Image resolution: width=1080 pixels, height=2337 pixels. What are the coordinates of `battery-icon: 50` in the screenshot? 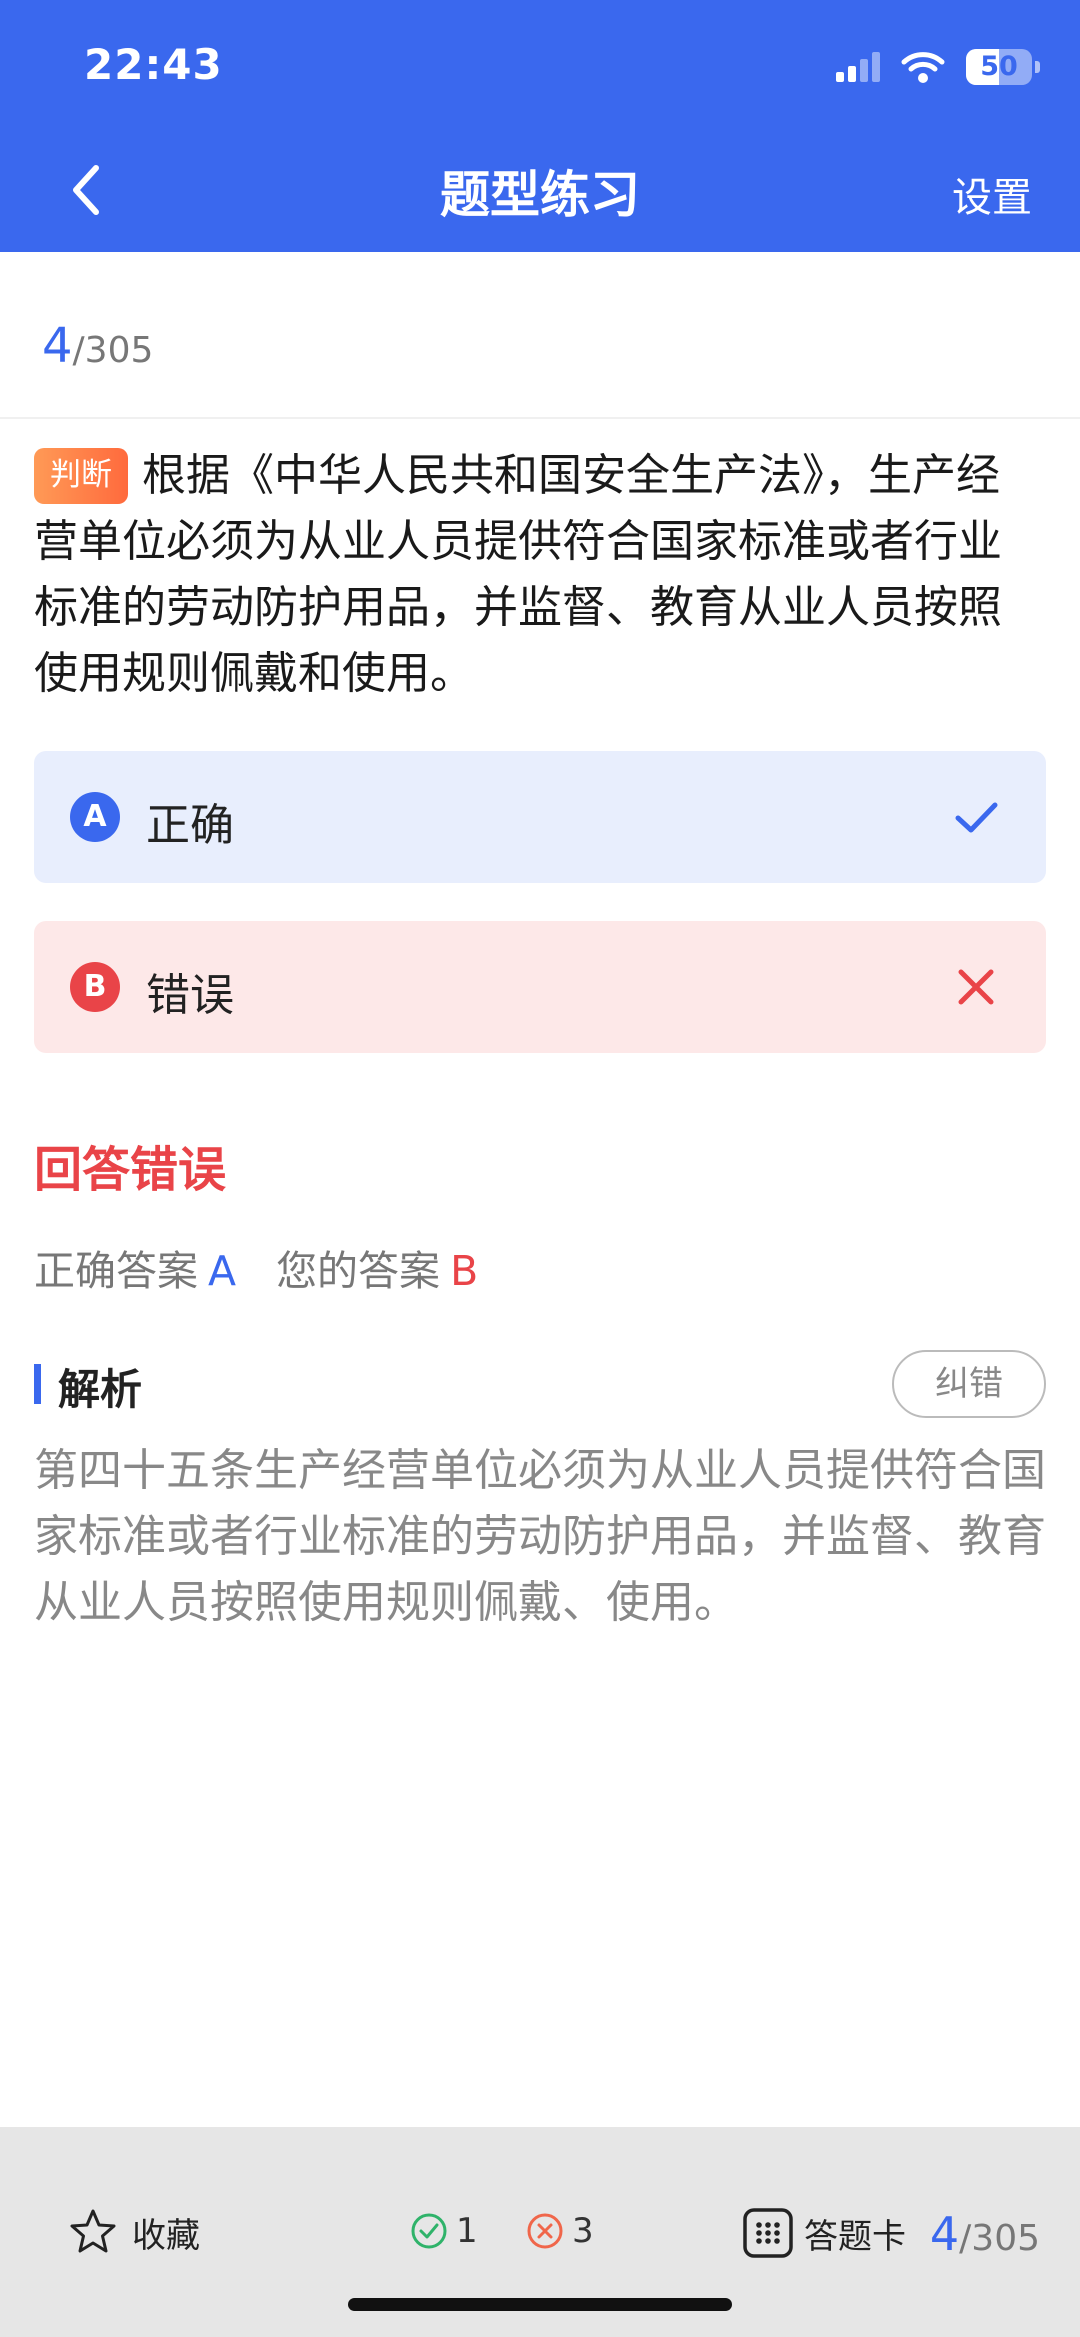 It's located at (1003, 67).